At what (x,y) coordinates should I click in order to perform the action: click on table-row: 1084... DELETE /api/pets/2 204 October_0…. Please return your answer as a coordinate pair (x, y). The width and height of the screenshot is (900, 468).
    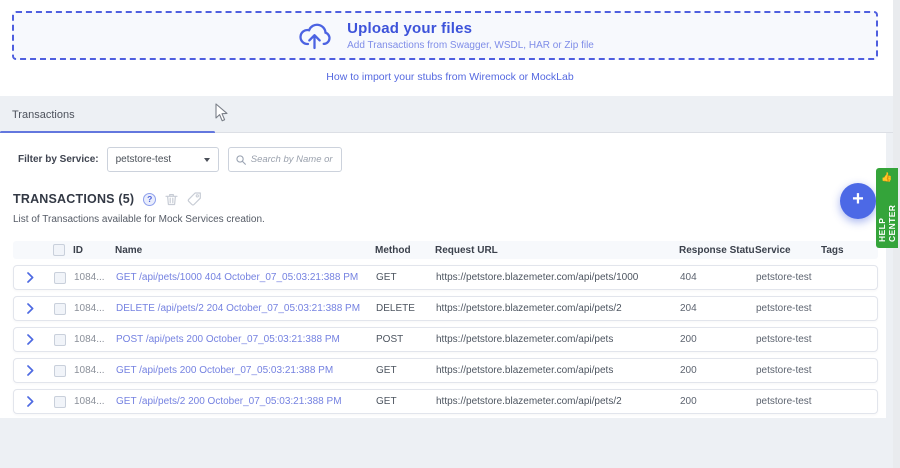
    Looking at the image, I should click on (445, 308).